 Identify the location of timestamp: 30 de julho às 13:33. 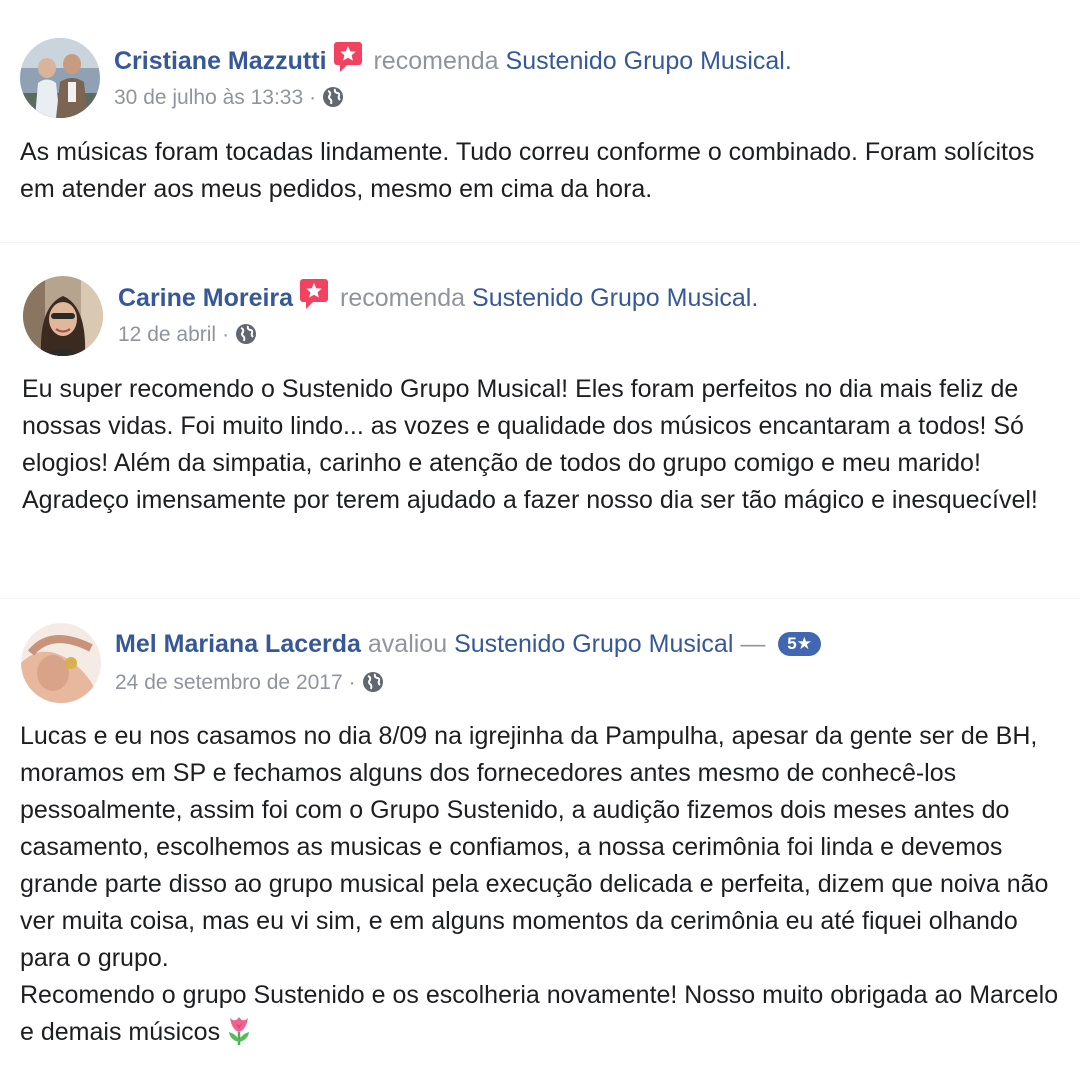
(208, 97).